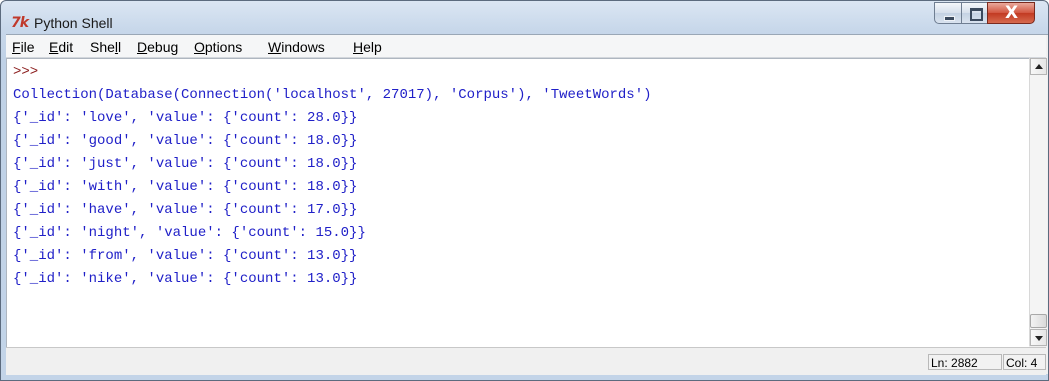  I want to click on maximize-button, so click(974, 13).